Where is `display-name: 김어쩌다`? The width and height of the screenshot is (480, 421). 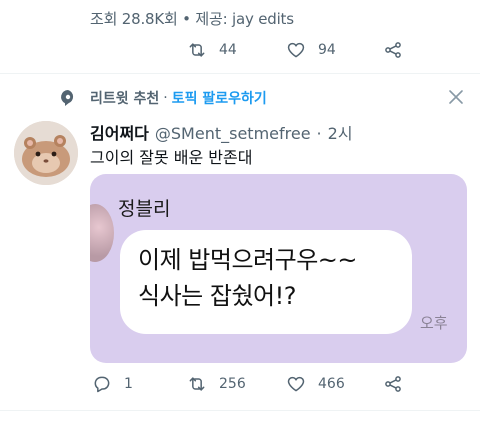
display-name: 김어쩌다 is located at coordinates (119, 132).